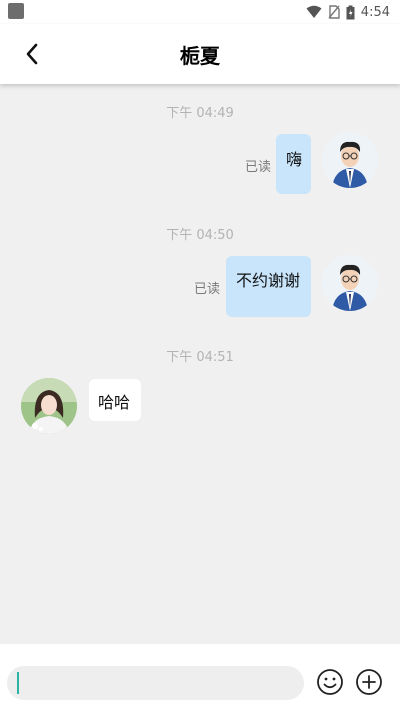  I want to click on message-input, so click(155, 683).